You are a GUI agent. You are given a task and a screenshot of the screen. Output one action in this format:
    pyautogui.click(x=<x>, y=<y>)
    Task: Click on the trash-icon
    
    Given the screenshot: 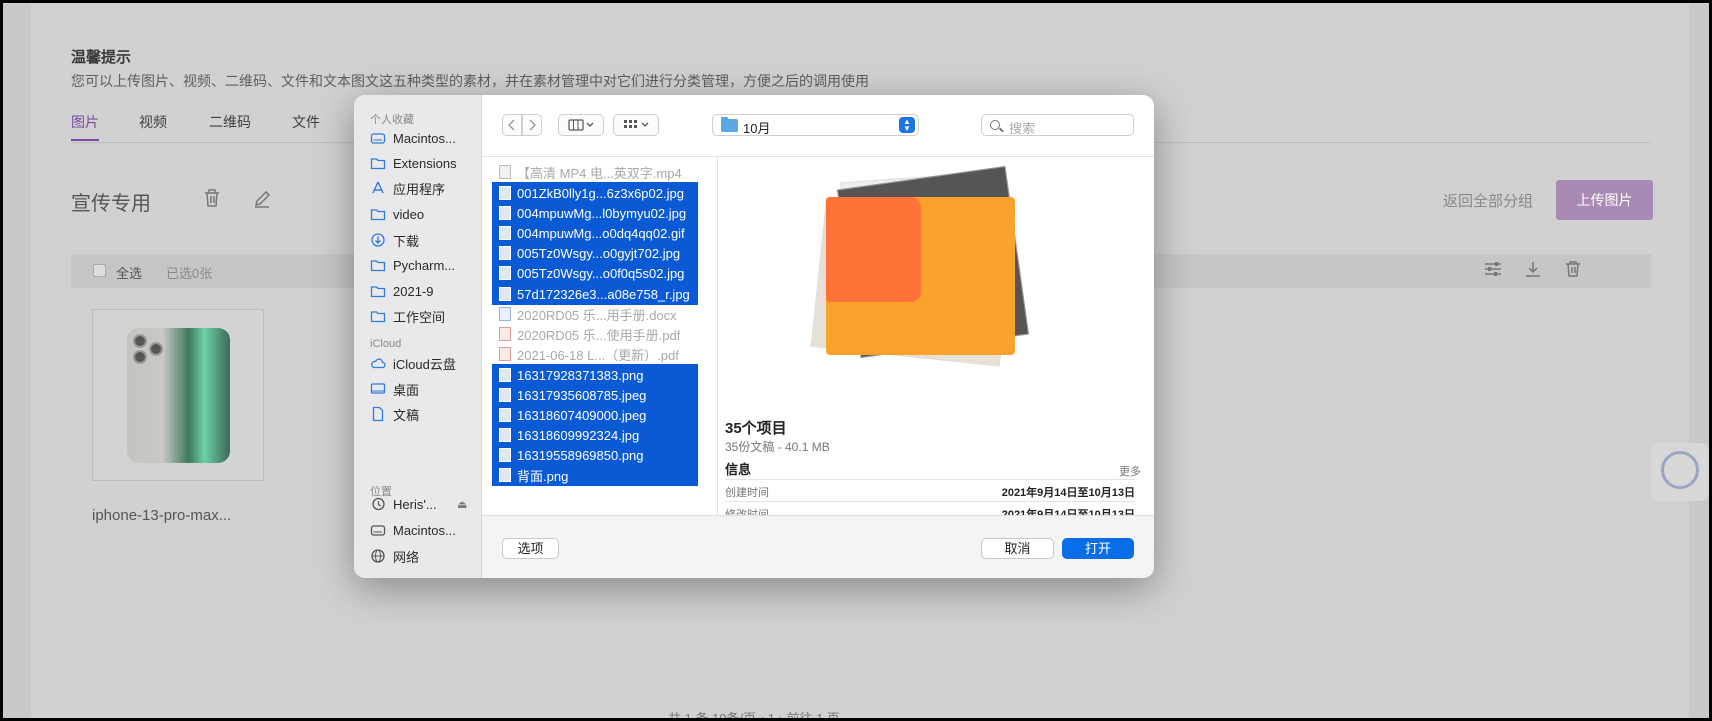 What is the action you would take?
    pyautogui.click(x=212, y=199)
    